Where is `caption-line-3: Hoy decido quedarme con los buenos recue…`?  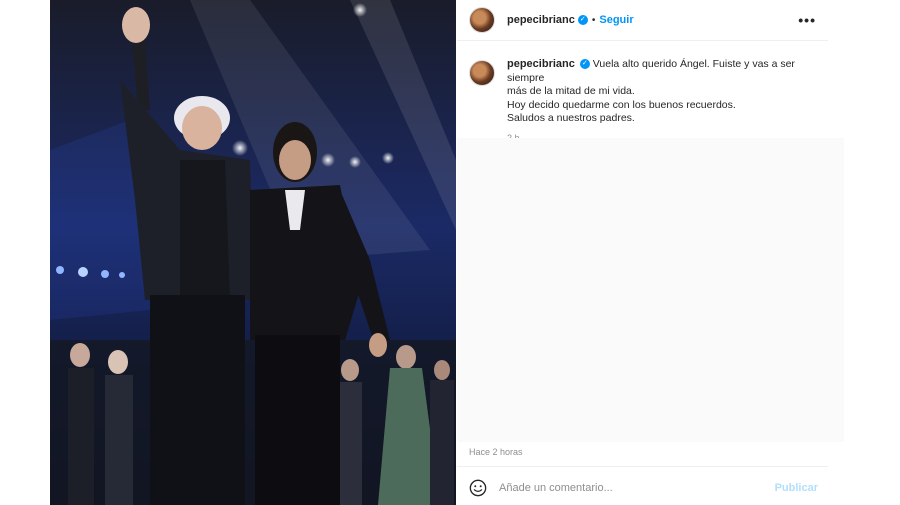
caption-line-3: Hoy decido quedarme con los buenos recue… is located at coordinates (621, 104).